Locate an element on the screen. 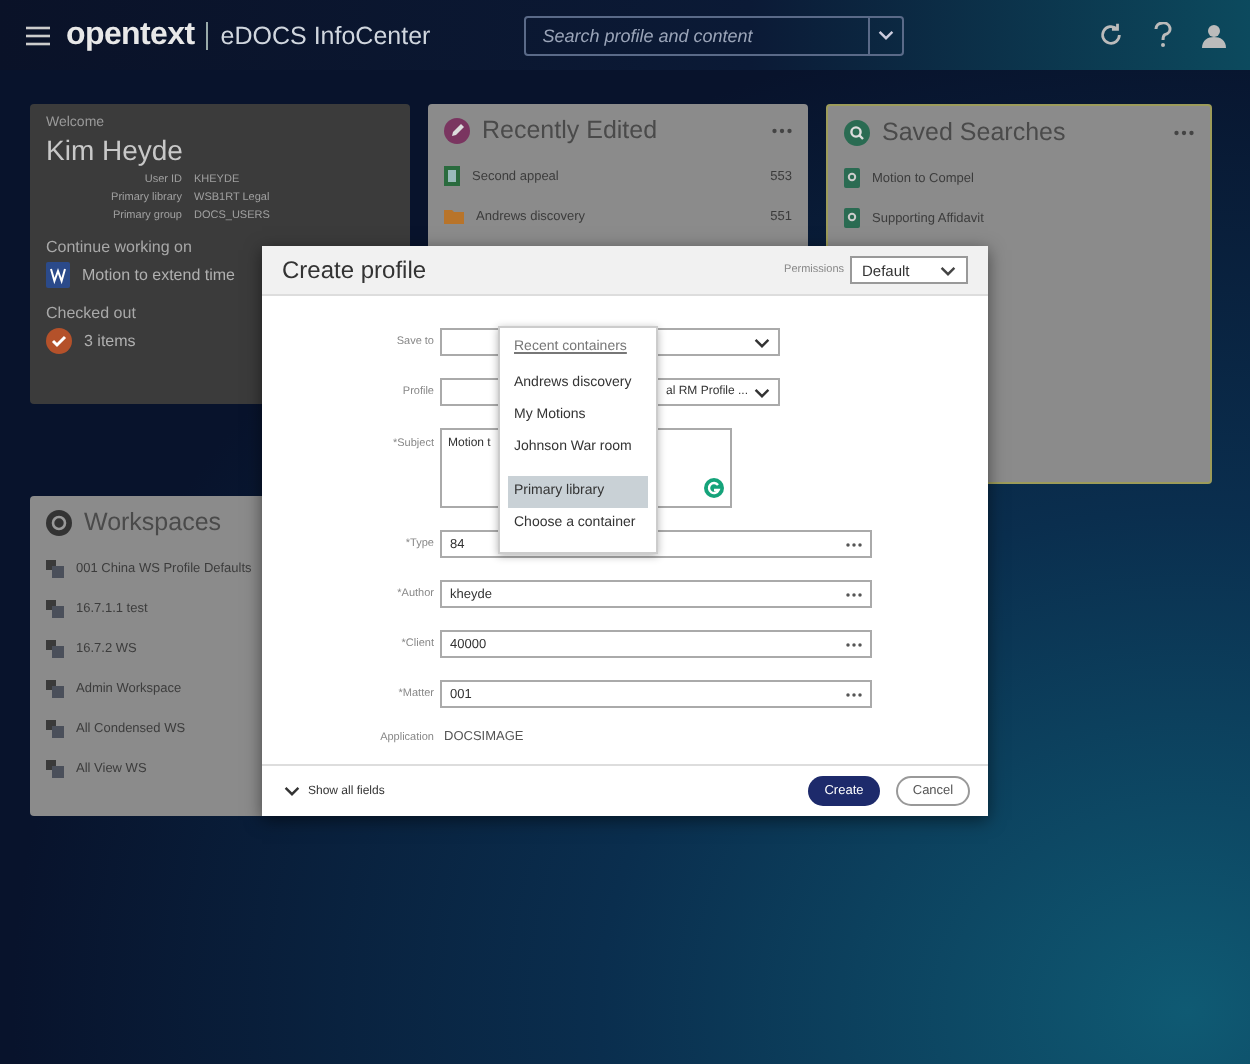 The height and width of the screenshot is (1064, 1250). user-name: Kim Heyde is located at coordinates (115, 150).